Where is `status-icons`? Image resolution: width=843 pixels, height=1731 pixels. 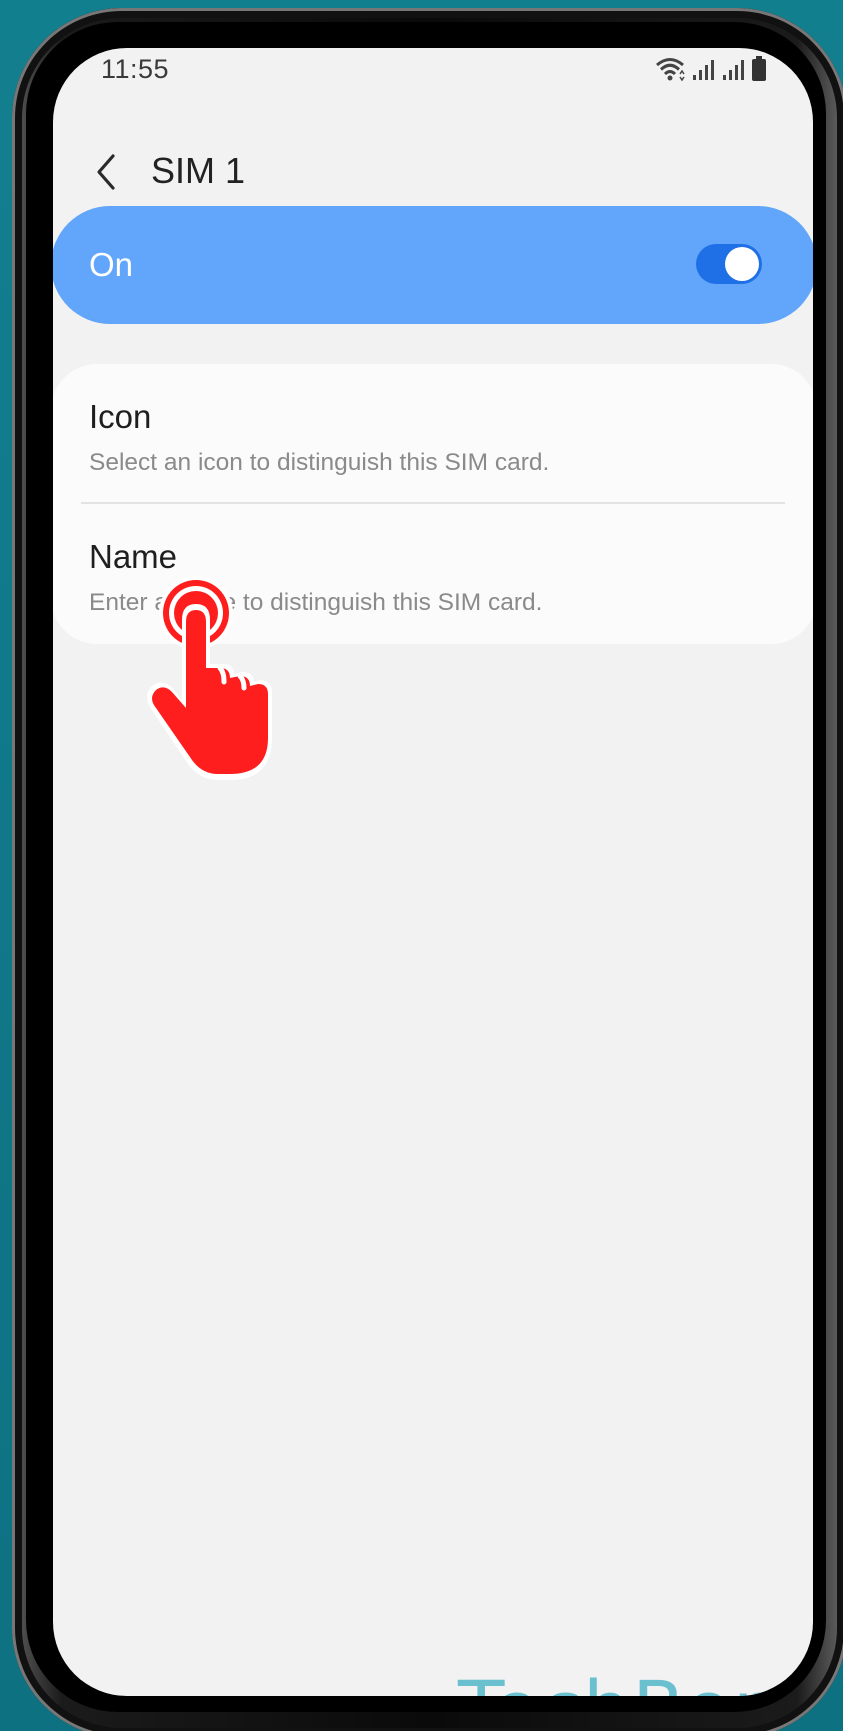 status-icons is located at coordinates (711, 68).